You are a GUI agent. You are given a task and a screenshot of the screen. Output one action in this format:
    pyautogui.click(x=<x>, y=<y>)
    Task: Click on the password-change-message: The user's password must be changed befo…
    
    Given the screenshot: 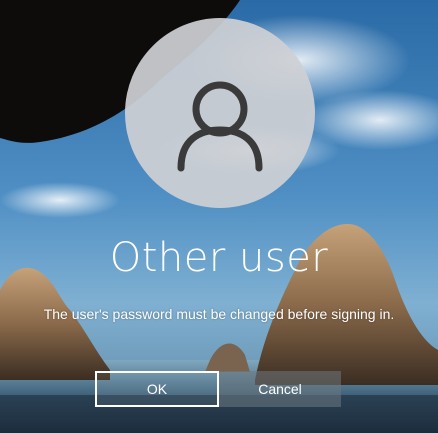 What is the action you would take?
    pyautogui.click(x=219, y=314)
    